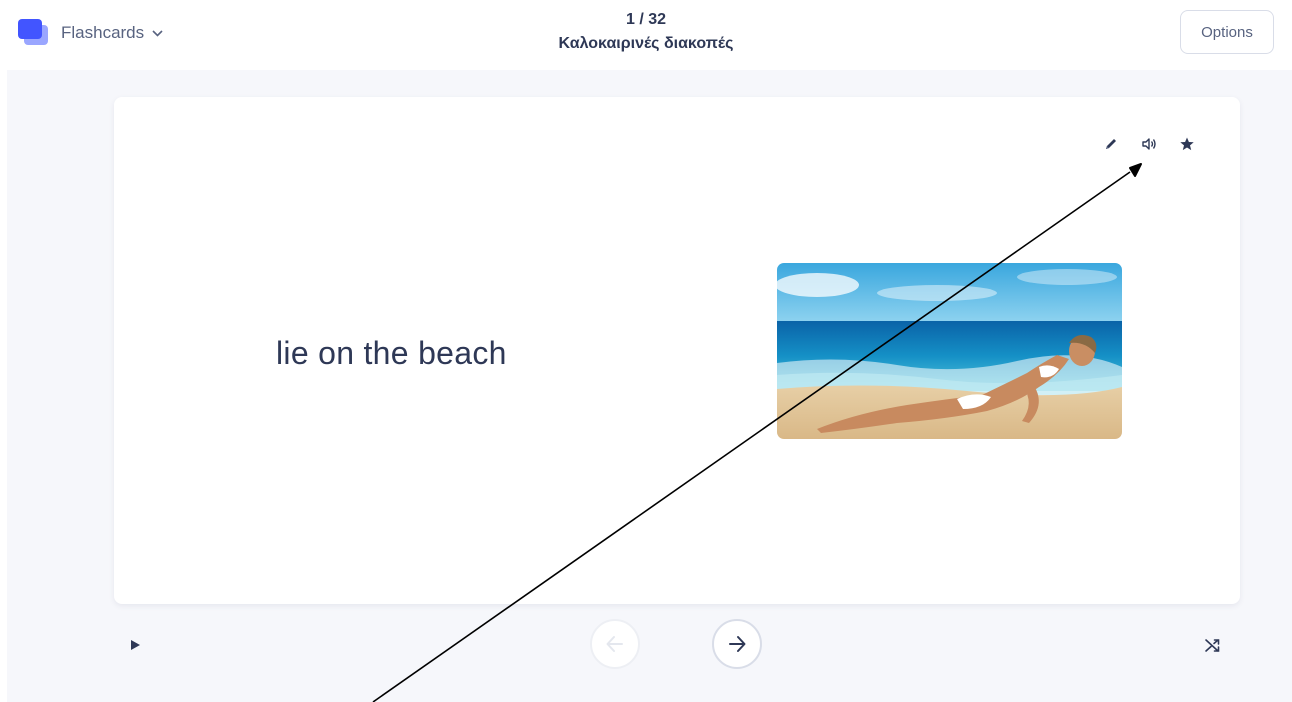 The height and width of the screenshot is (702, 1292). What do you see at coordinates (34, 33) in the screenshot?
I see `flashcards-logo-icon` at bounding box center [34, 33].